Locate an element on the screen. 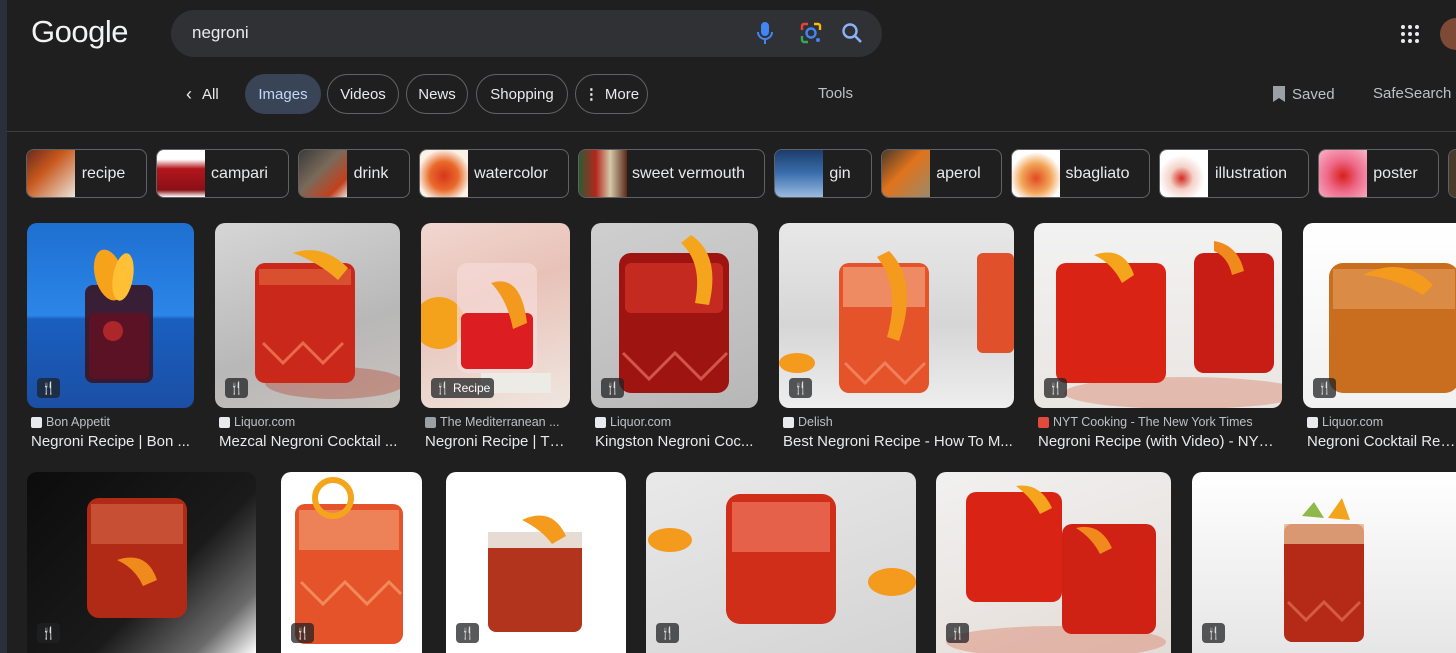  chip-overflow is located at coordinates (1452, 173).